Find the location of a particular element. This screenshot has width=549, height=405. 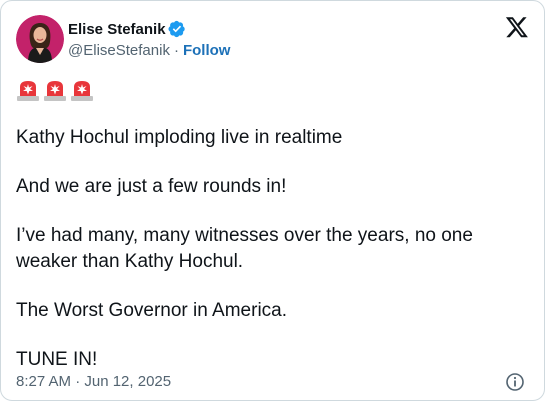

verified-badge-icon is located at coordinates (177, 29).